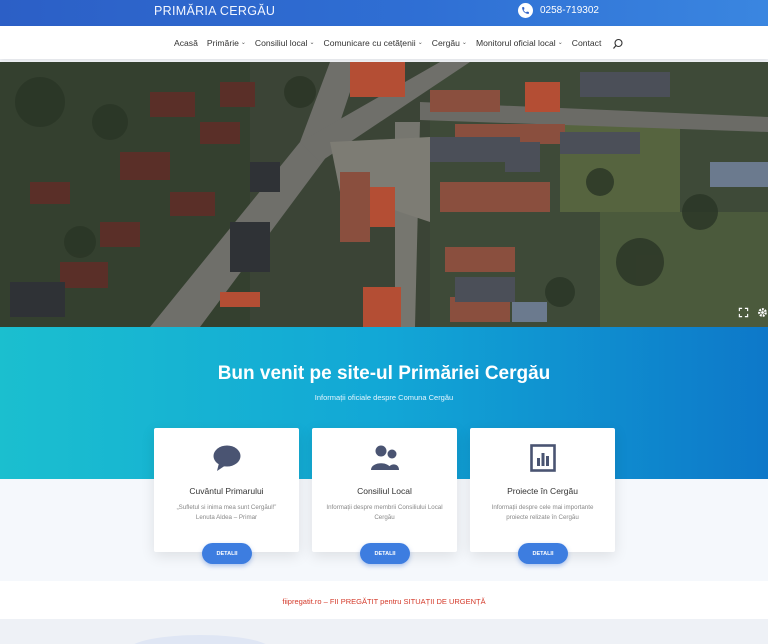  I want to click on nav-item-consiliul-local: Consiliul local ⌄, so click(285, 43).